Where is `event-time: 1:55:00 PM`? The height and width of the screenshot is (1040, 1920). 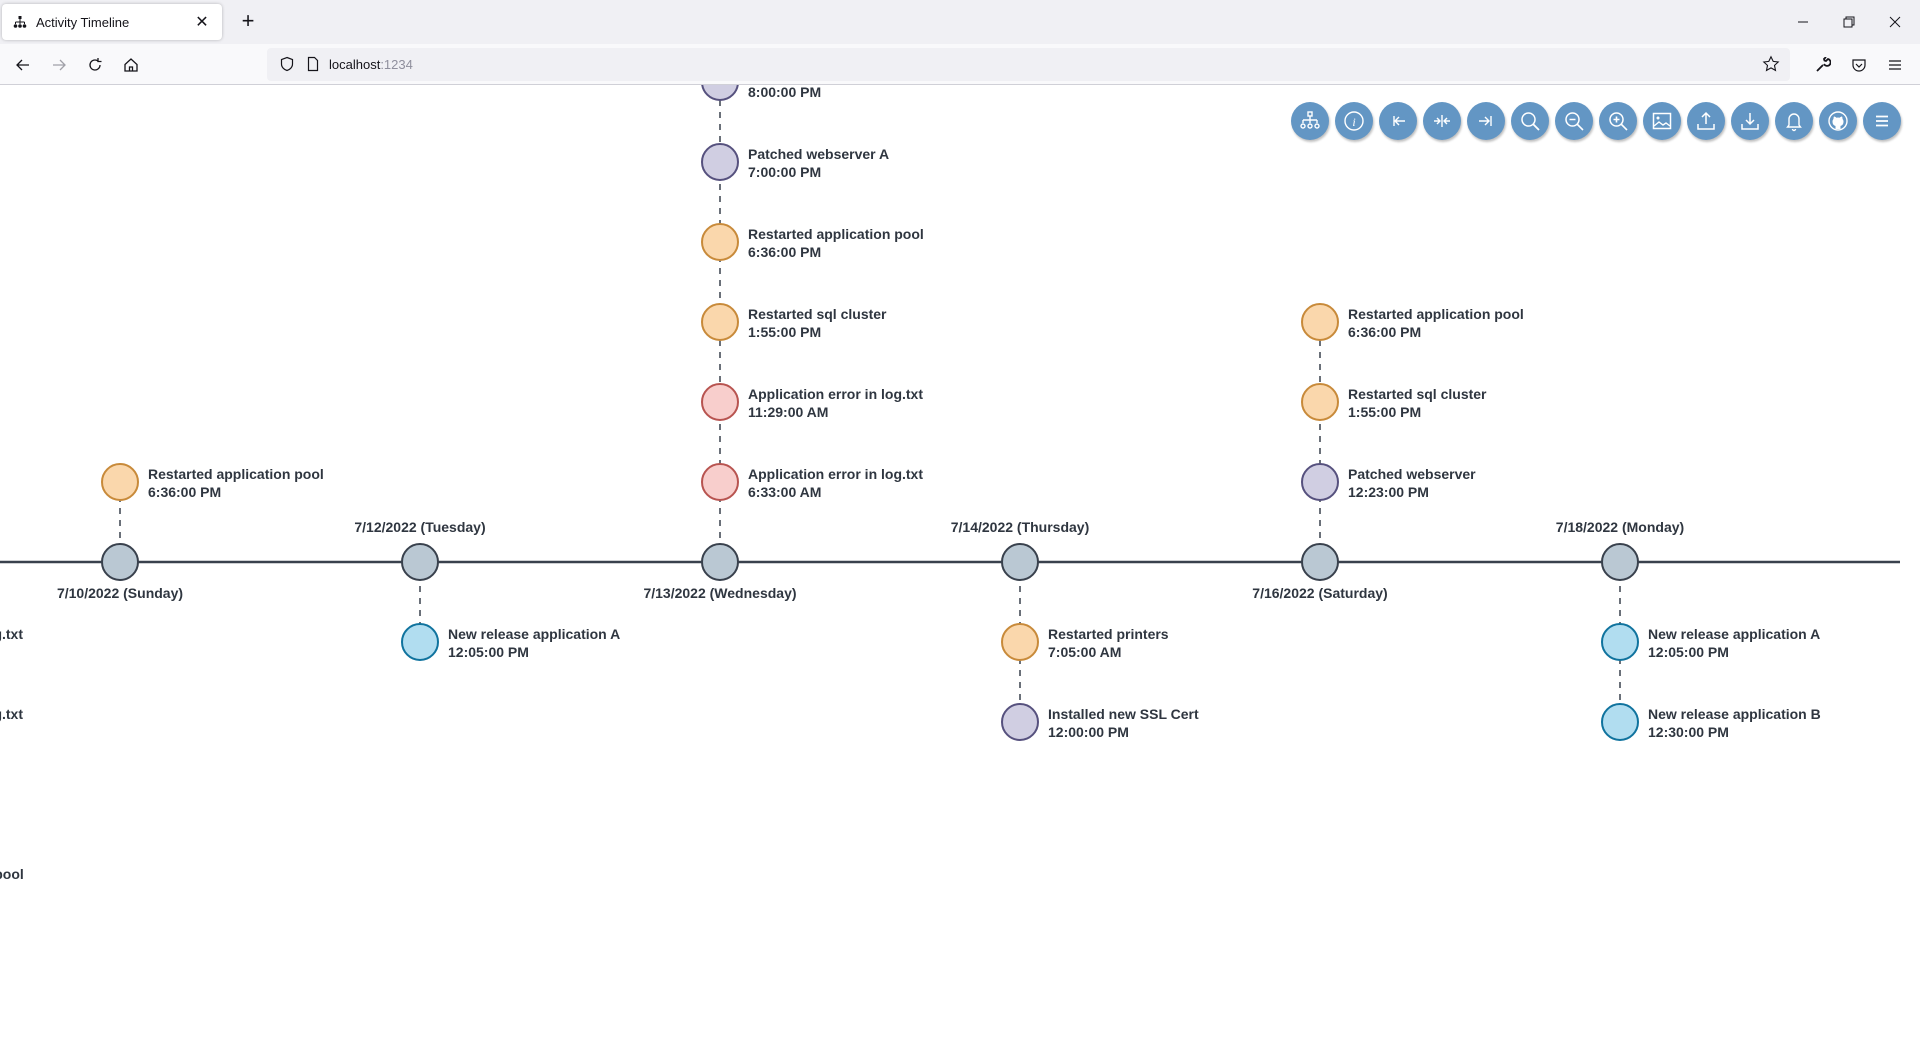
event-time: 1:55:00 PM is located at coordinates (1384, 412).